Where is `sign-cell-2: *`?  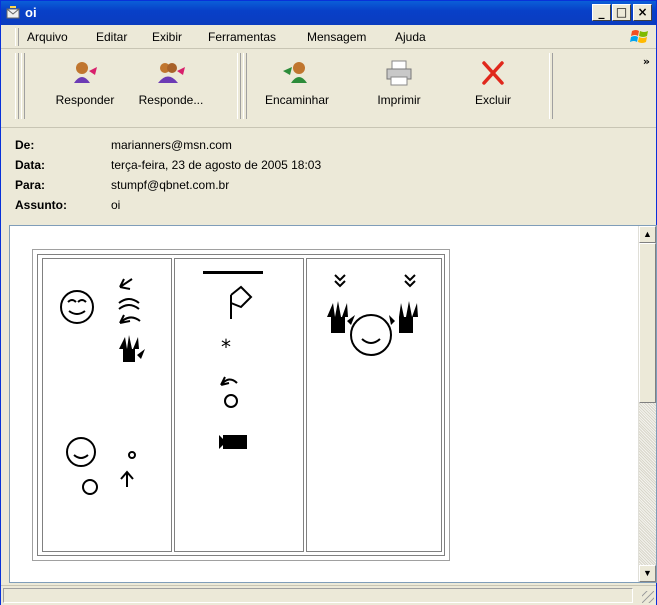
sign-cell-2: * is located at coordinates (239, 405).